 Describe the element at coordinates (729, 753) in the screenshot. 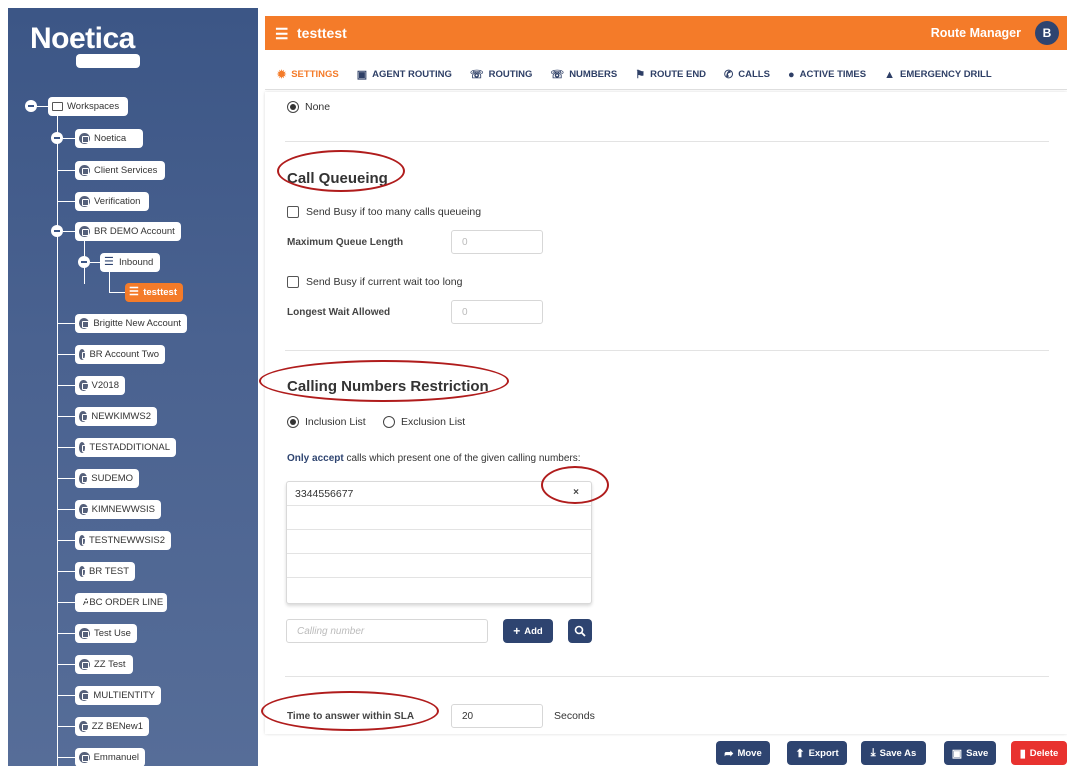

I see `arrow-right-icon: ➦` at that location.